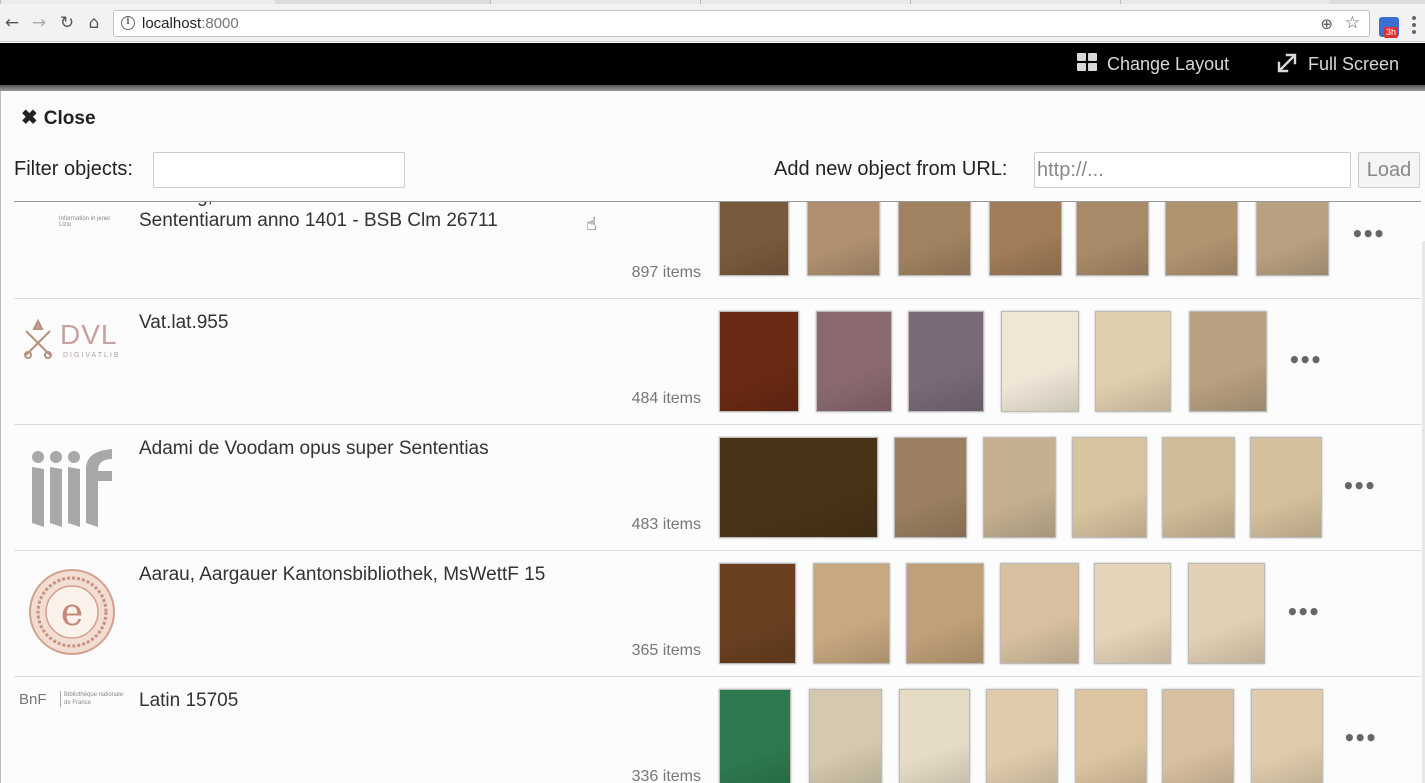 The width and height of the screenshot is (1425, 783). What do you see at coordinates (70, 482) in the screenshot?
I see `iiif-logo` at bounding box center [70, 482].